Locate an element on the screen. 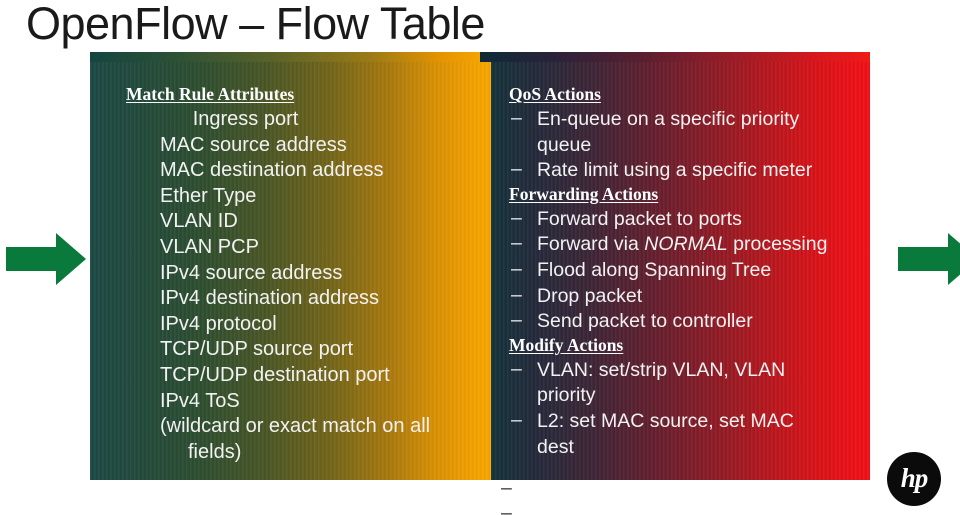 The width and height of the screenshot is (960, 515). flow-out-arrow is located at coordinates (929, 259).